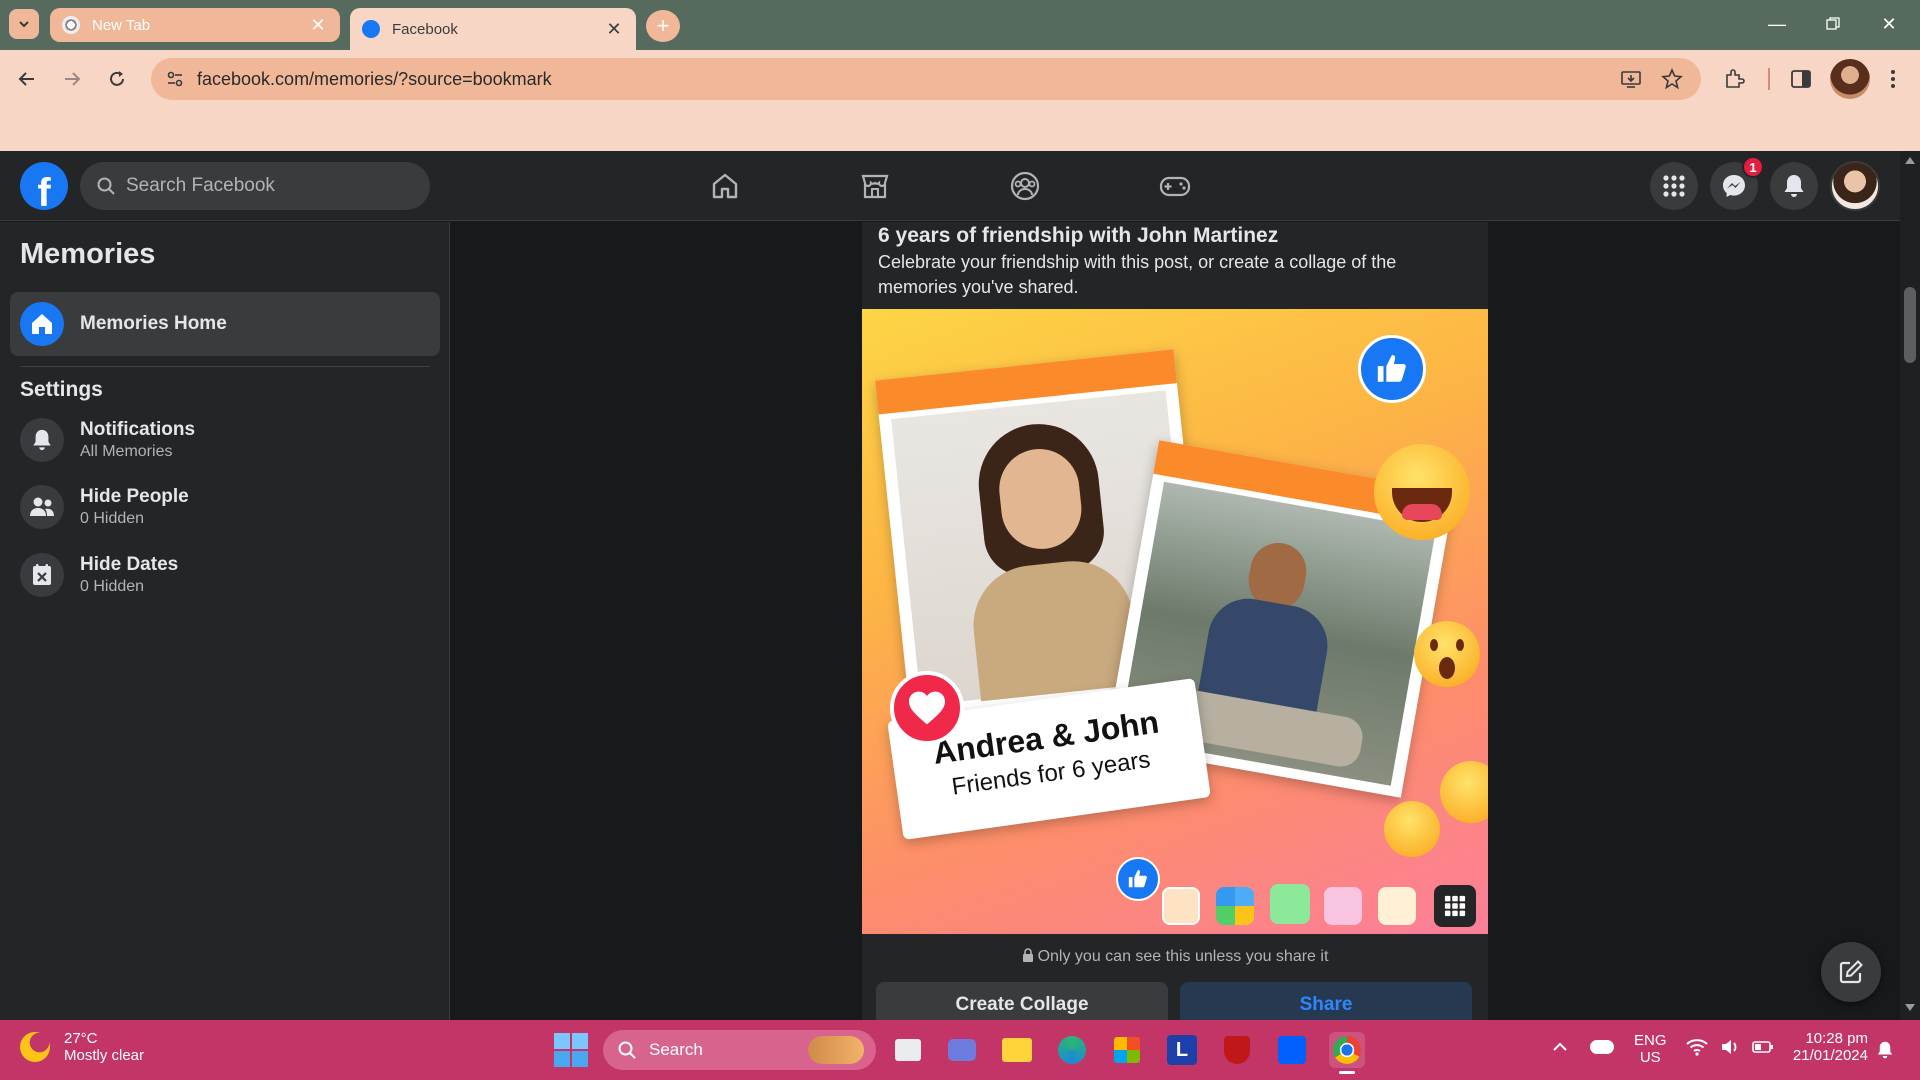 The image size is (1920, 1080). I want to click on lock-icon, so click(1027, 955).